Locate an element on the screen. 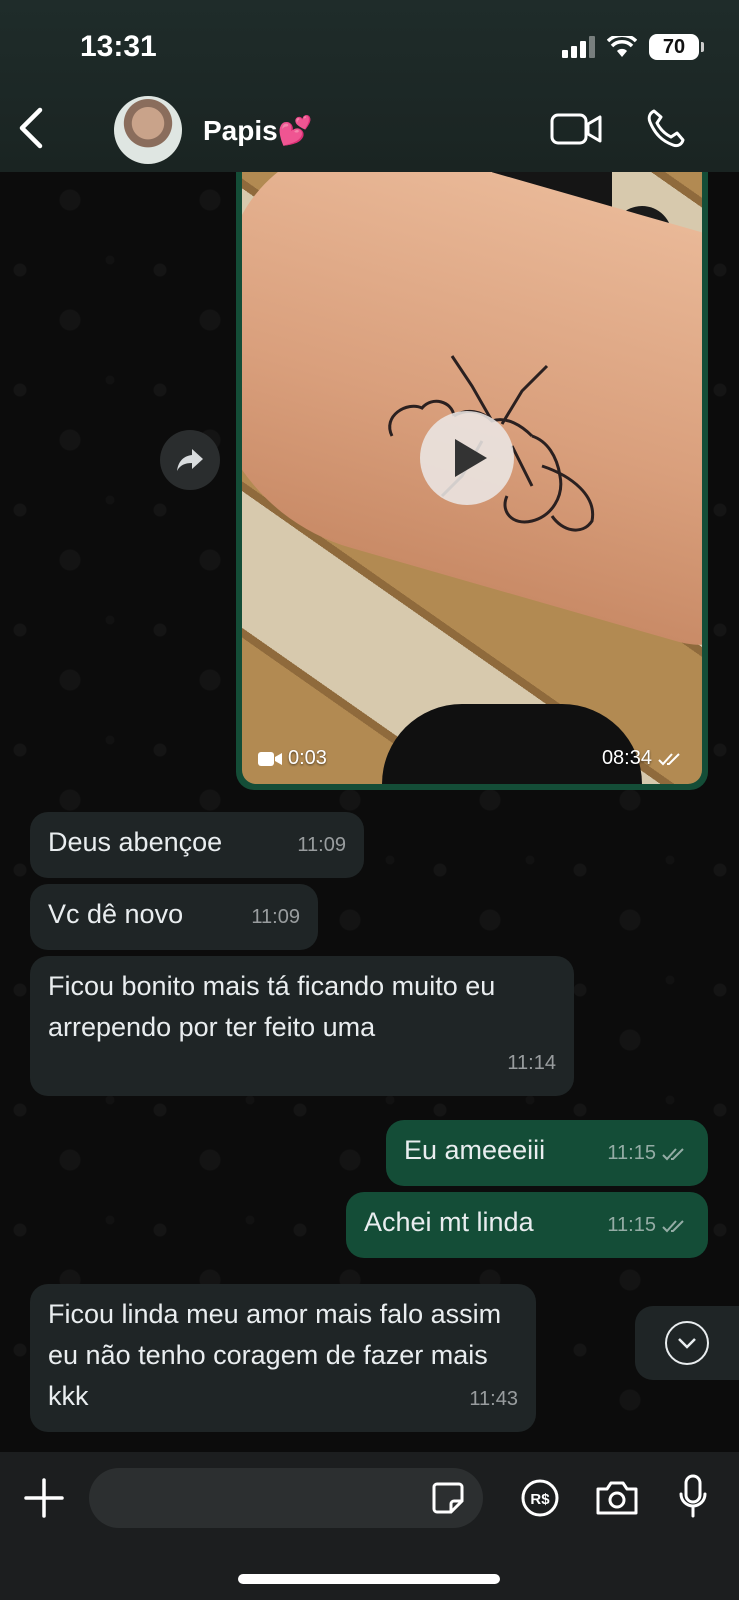 This screenshot has width=739, height=1600. dark-foreground-shape is located at coordinates (512, 744).